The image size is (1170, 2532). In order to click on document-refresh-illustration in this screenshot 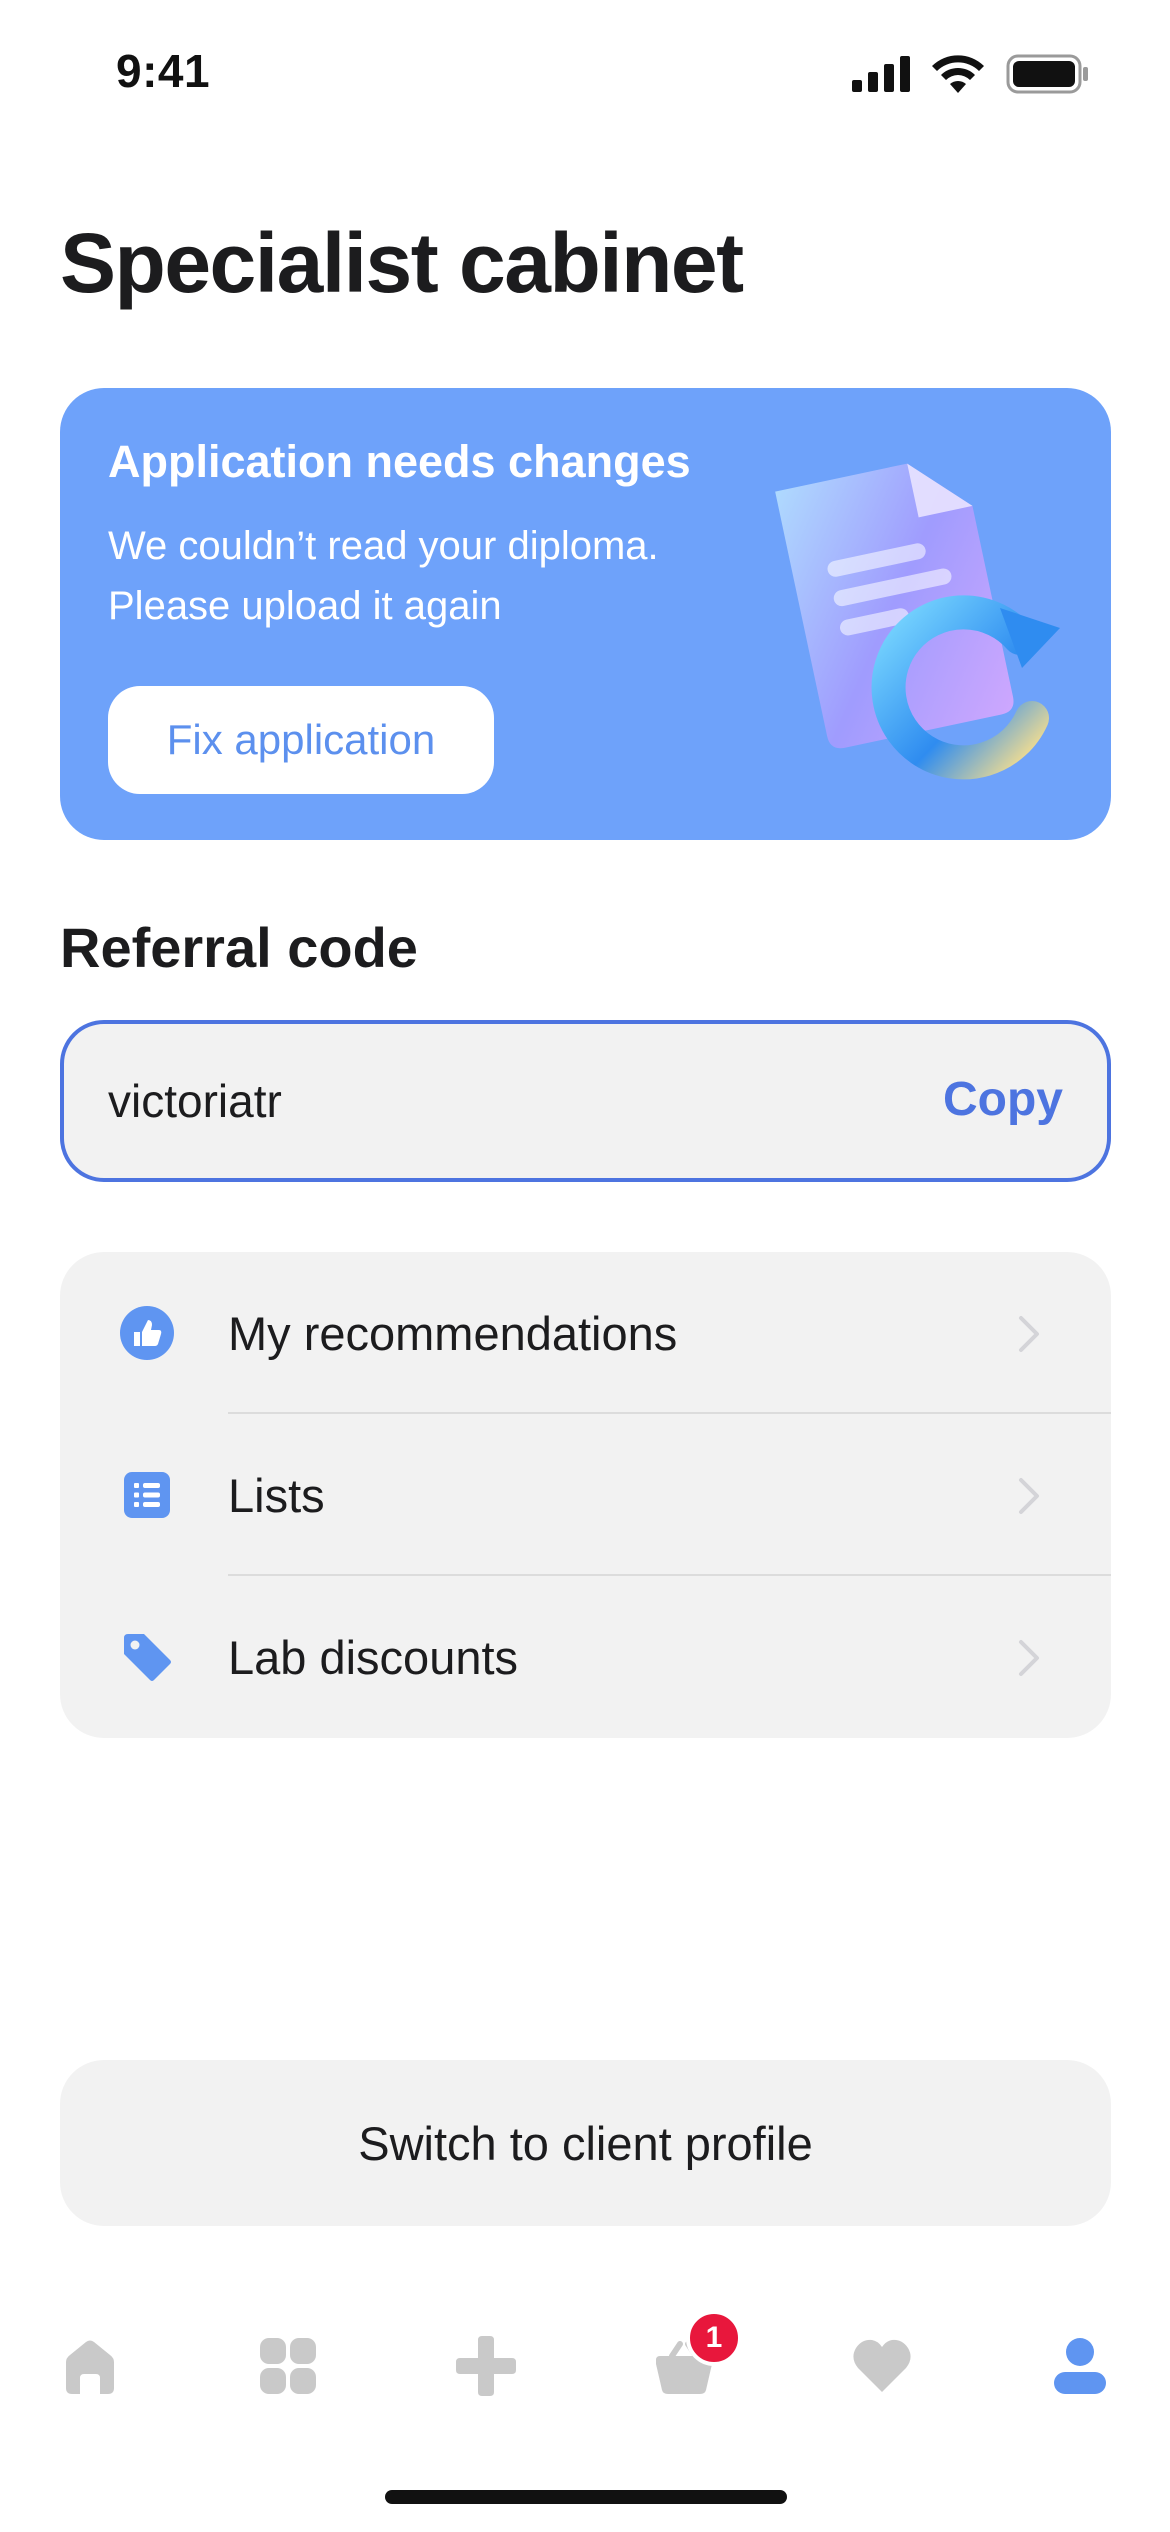, I will do `click(917, 621)`.